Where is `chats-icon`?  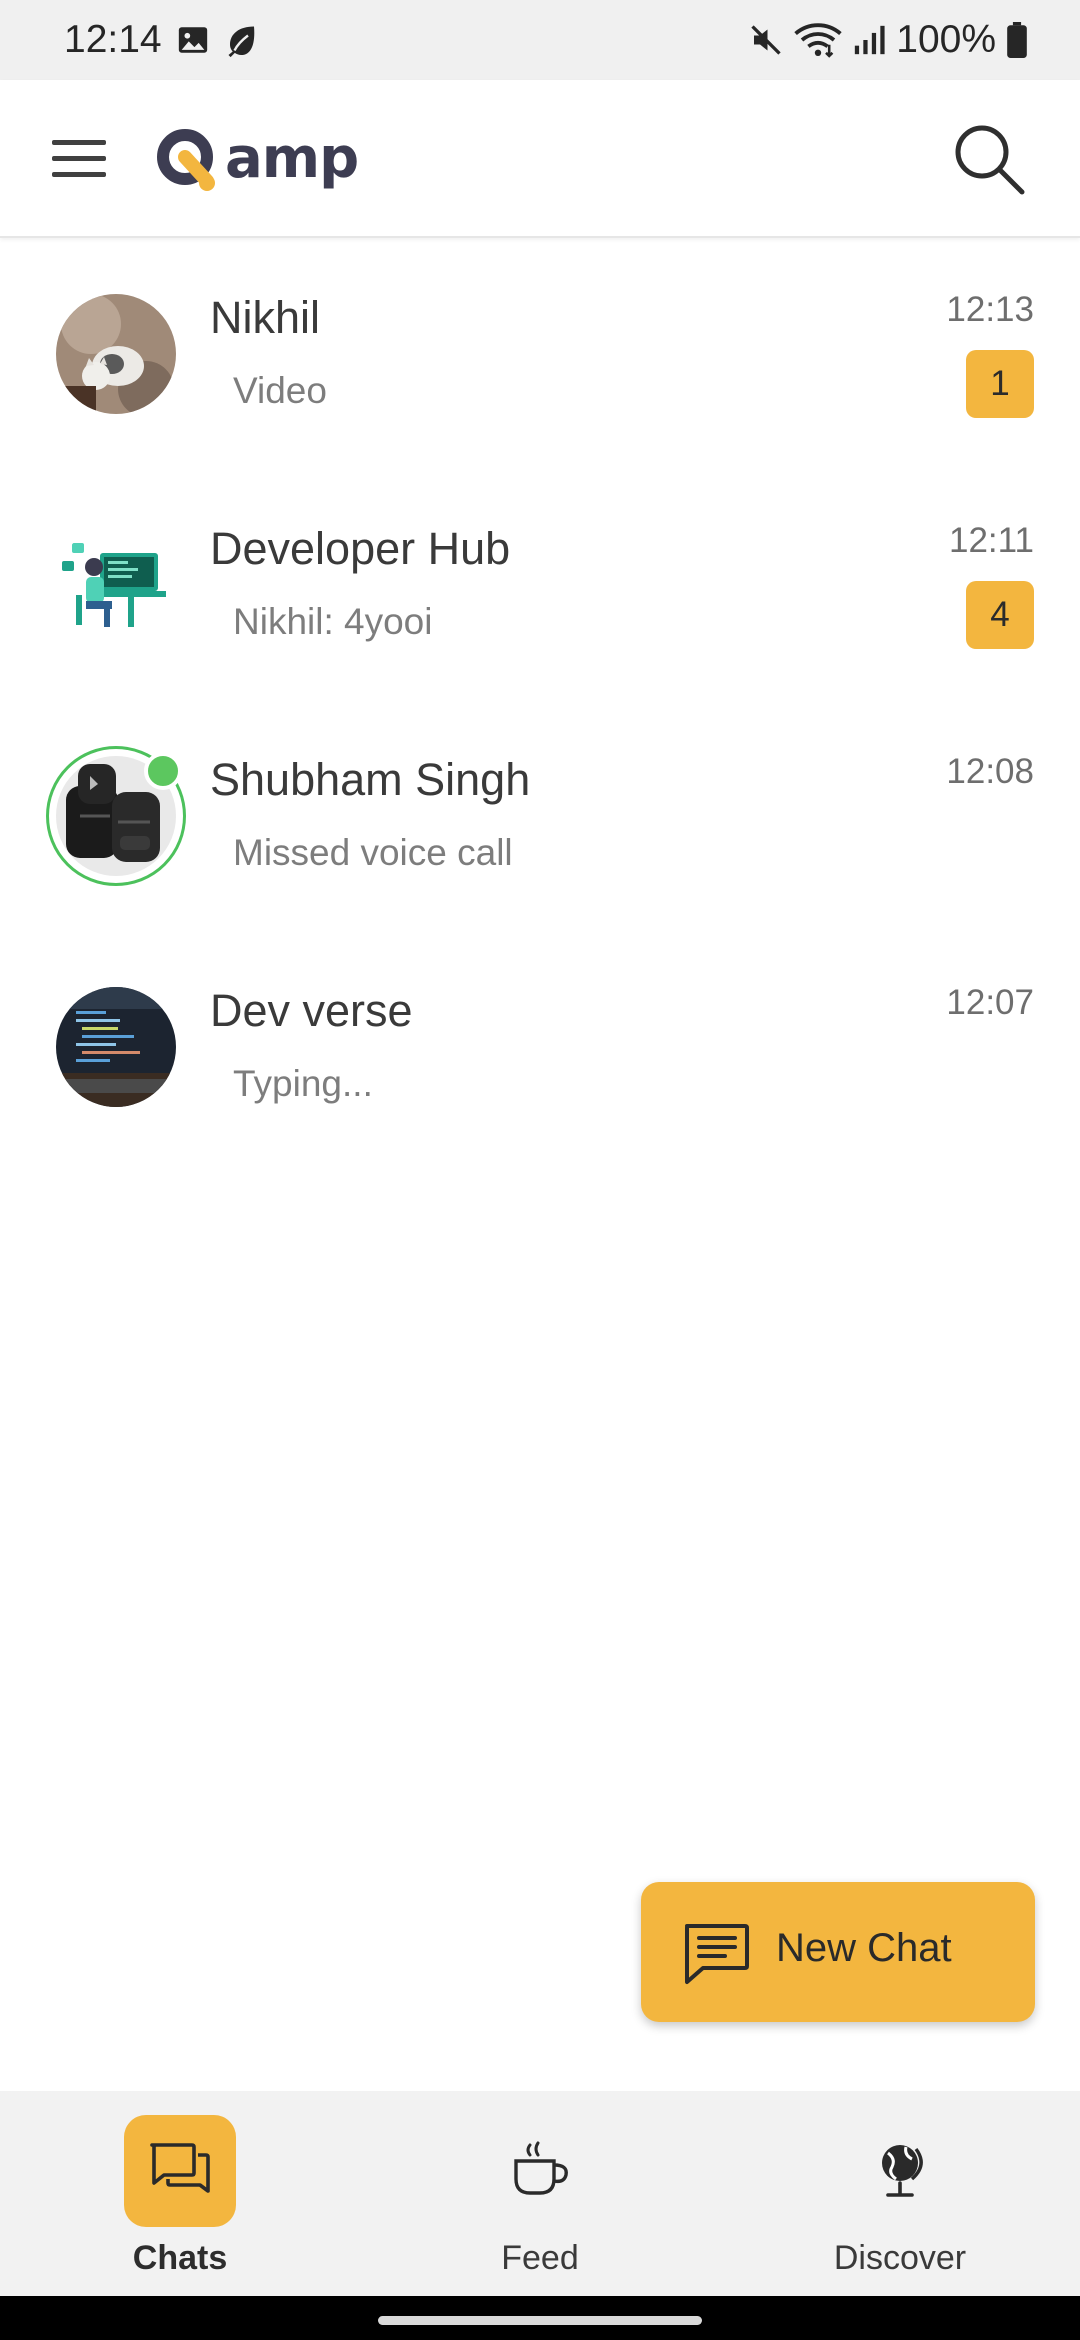
chats-icon is located at coordinates (180, 2171).